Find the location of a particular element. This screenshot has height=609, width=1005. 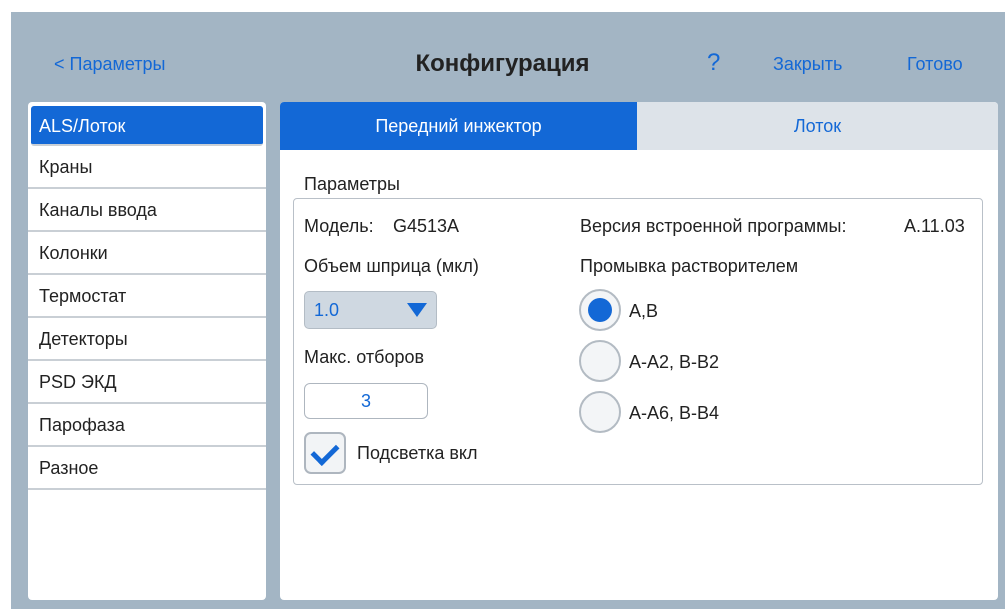

firmware-label: Версия встроенной программы: is located at coordinates (713, 226).